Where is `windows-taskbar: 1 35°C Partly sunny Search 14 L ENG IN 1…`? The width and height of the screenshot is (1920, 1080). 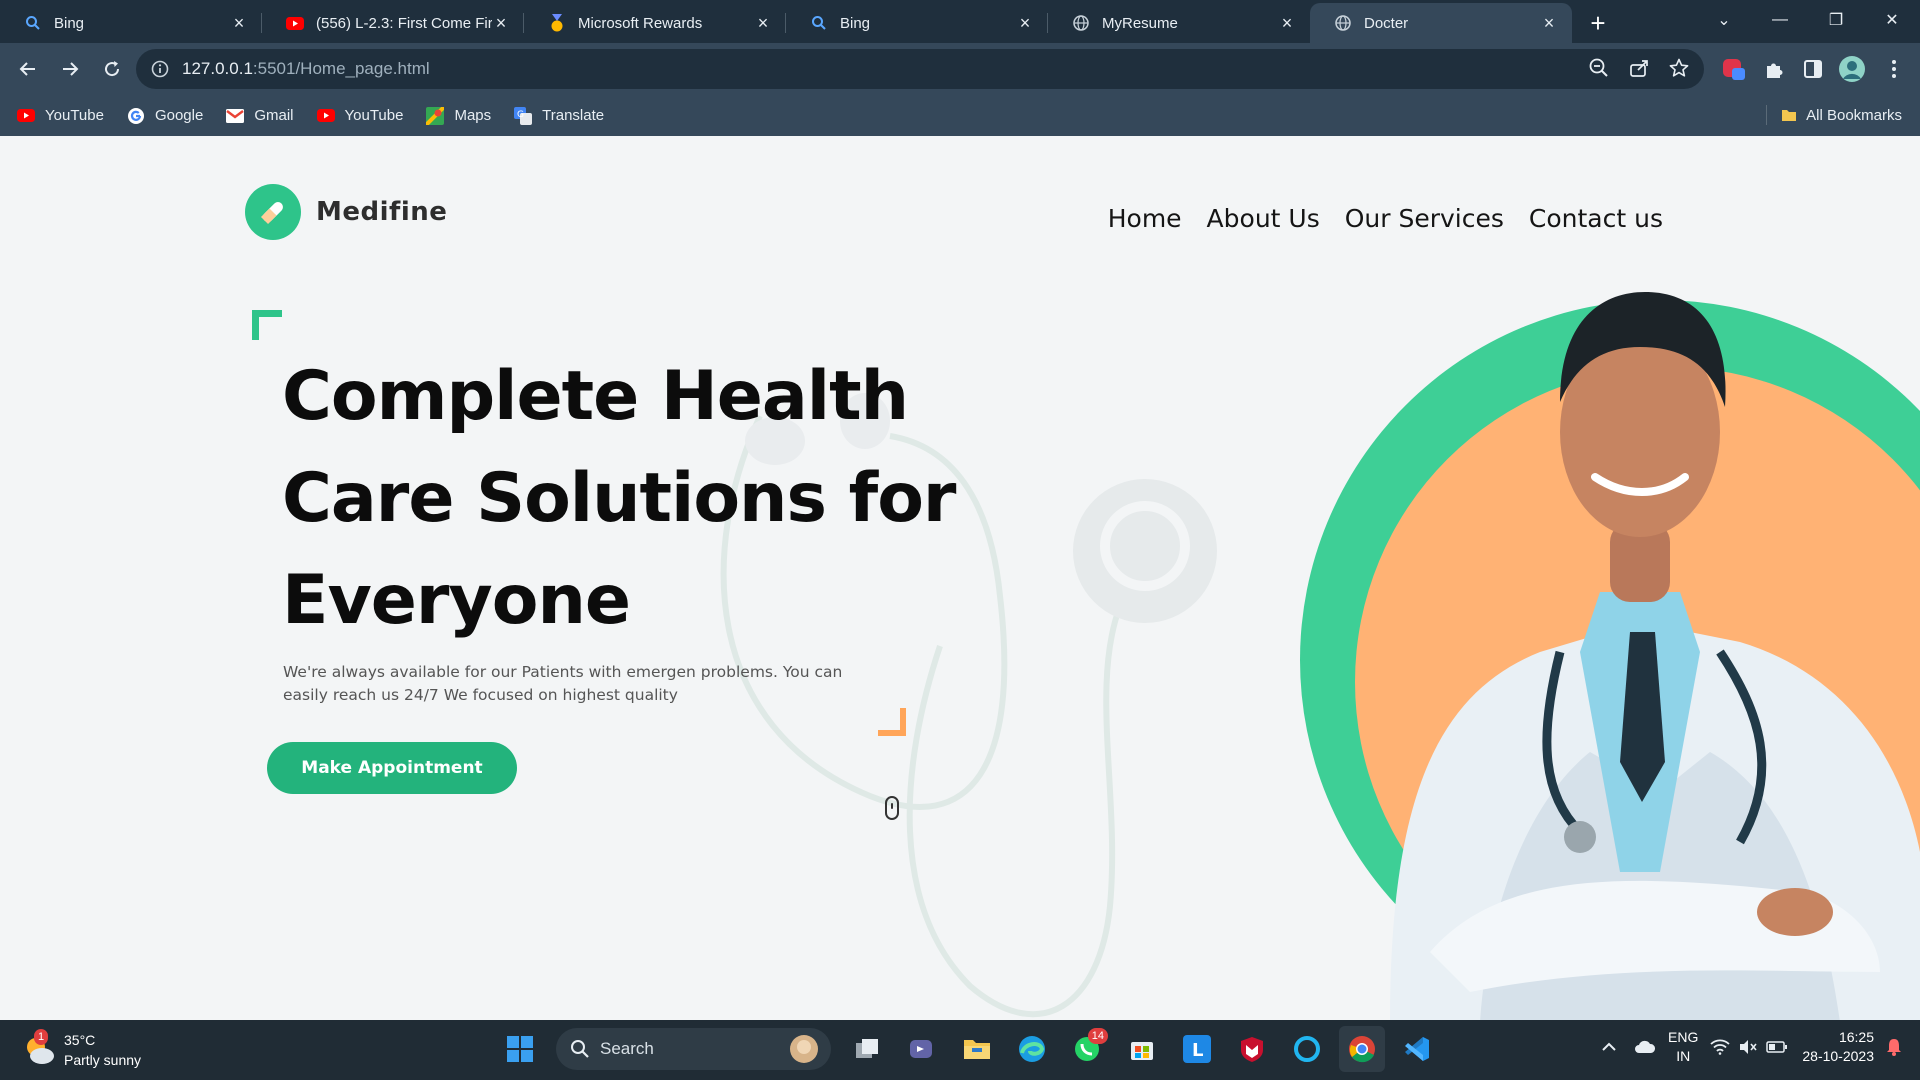
windows-taskbar: 1 35°C Partly sunny Search 14 L ENG IN 1… is located at coordinates (960, 1050).